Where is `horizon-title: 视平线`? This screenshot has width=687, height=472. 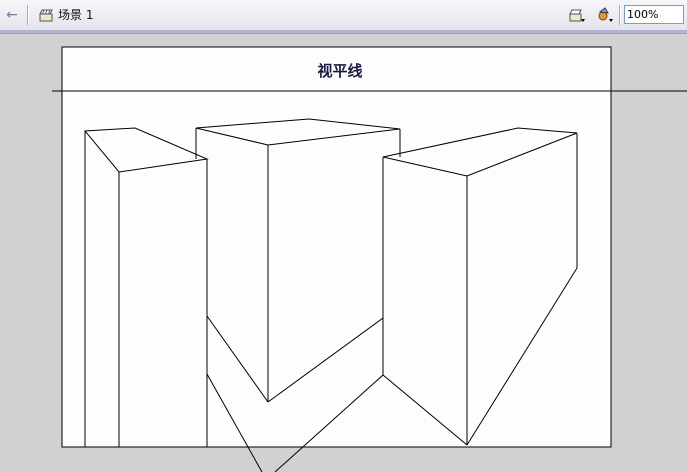 horizon-title: 视平线 is located at coordinates (340, 71).